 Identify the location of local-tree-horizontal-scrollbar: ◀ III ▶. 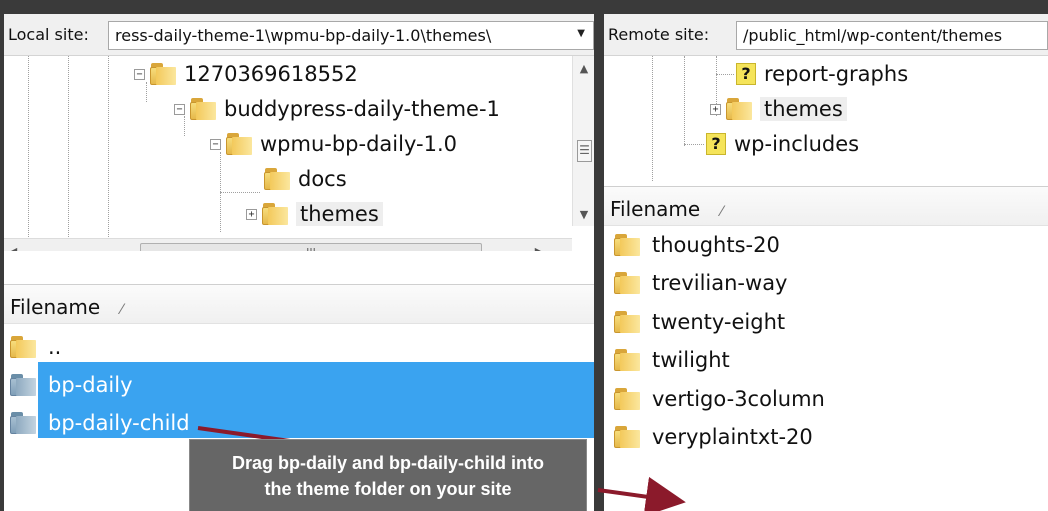
(288, 244).